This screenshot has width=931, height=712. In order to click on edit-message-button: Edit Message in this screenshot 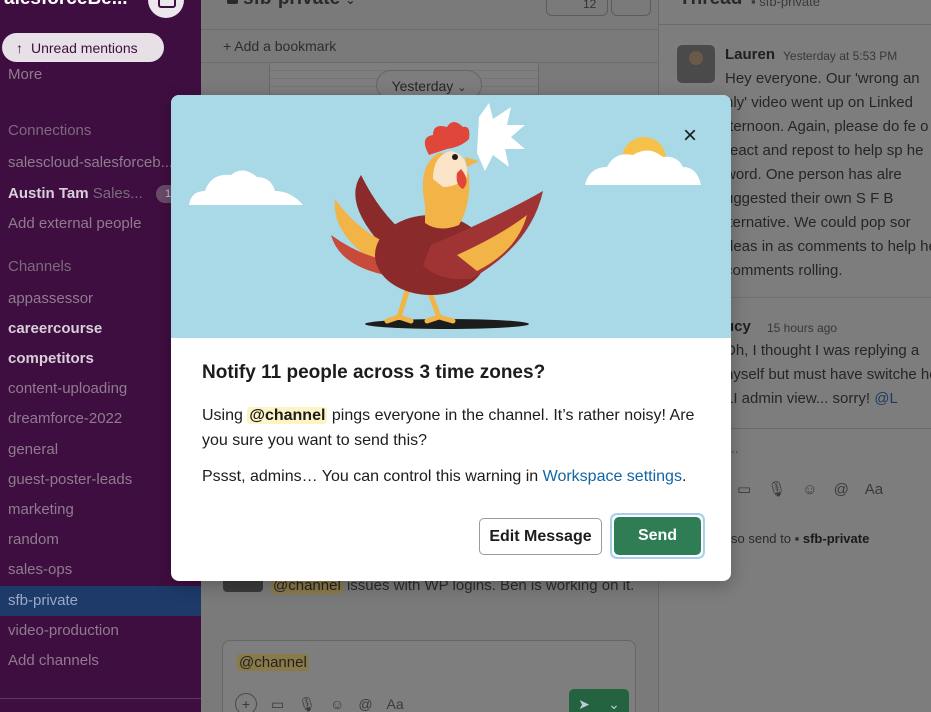, I will do `click(540, 536)`.